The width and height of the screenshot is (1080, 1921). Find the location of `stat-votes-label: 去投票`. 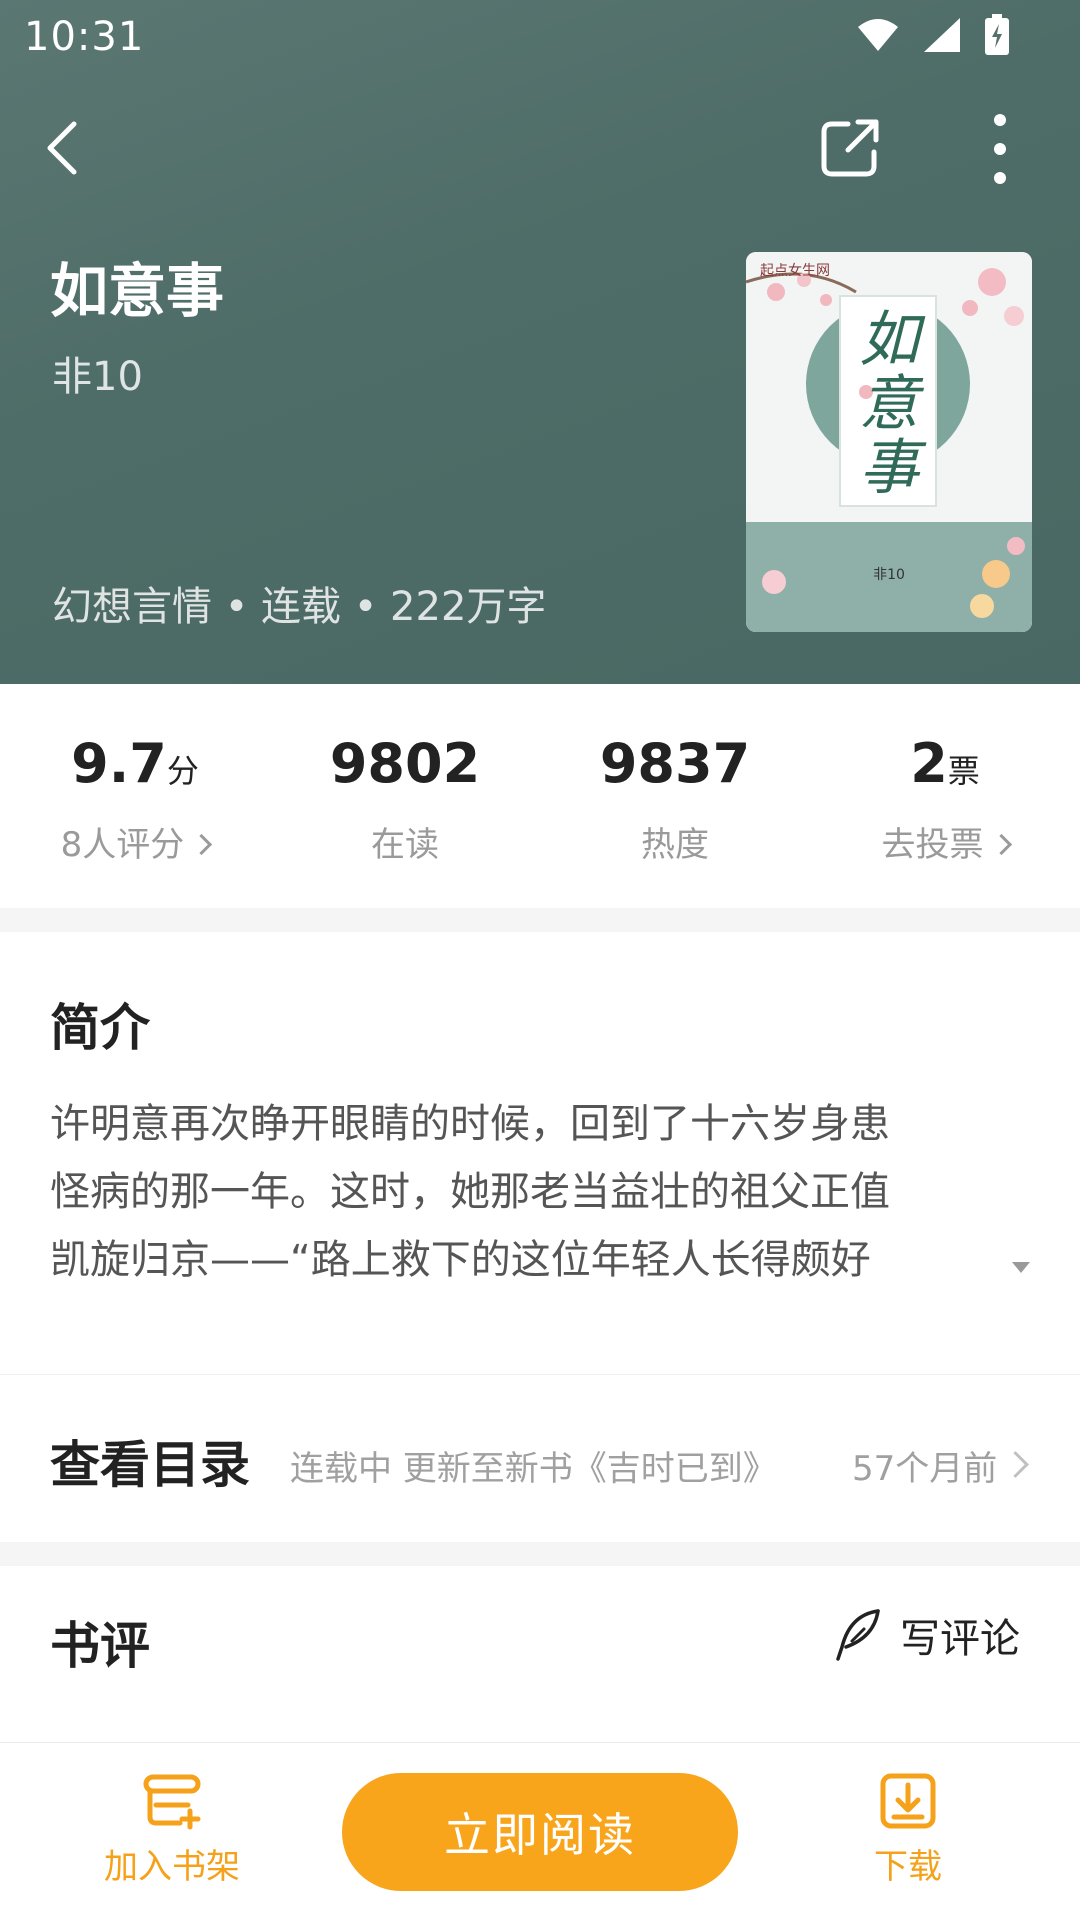

stat-votes-label: 去投票 is located at coordinates (932, 845).